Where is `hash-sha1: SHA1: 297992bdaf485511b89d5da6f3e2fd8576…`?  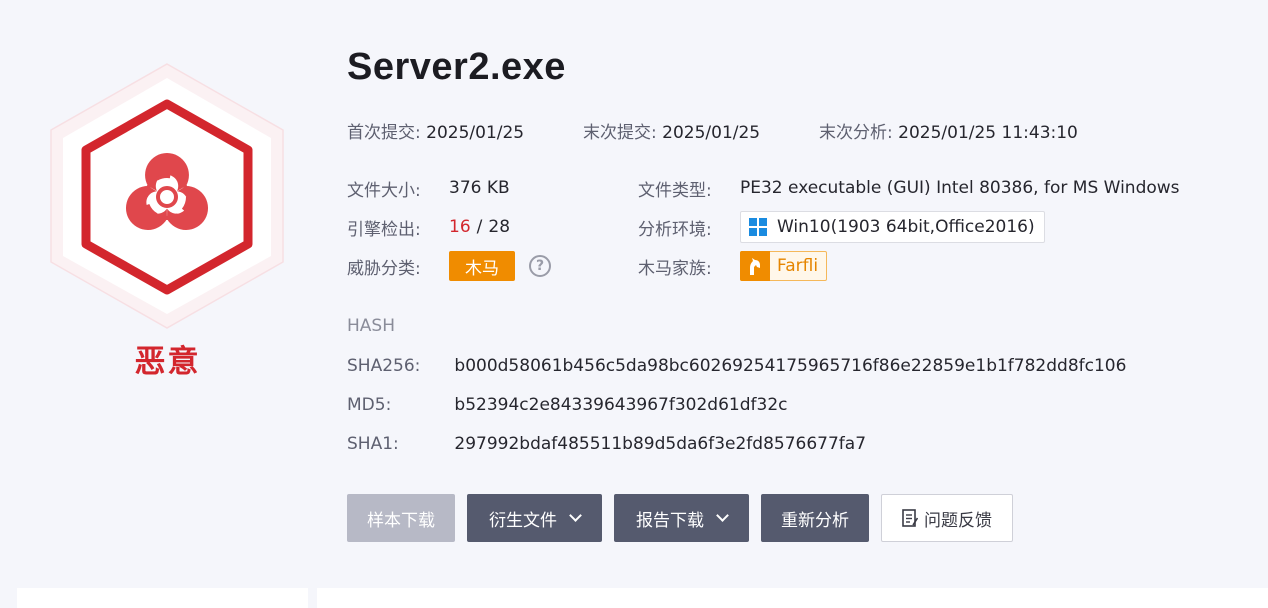 hash-sha1: SHA1: 297992bdaf485511b89d5da6f3e2fd8576… is located at coordinates (606, 446).